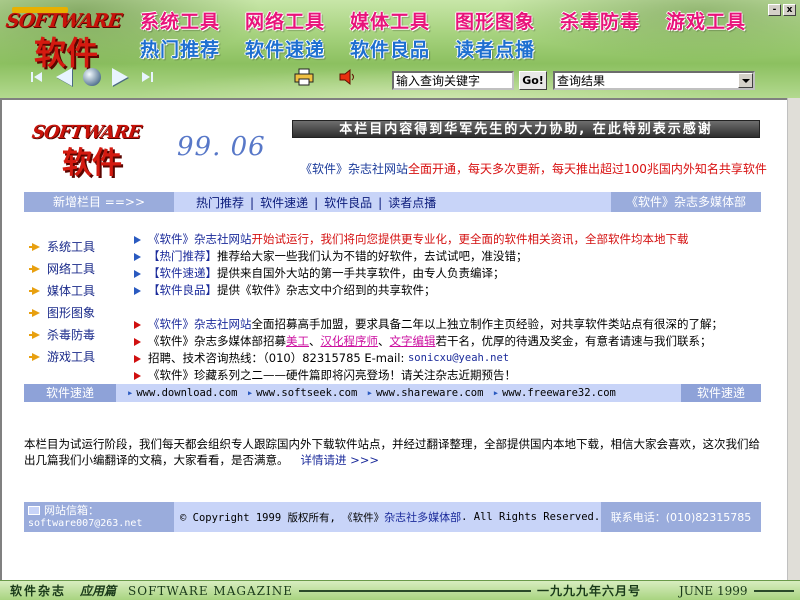  Describe the element at coordinates (348, 203) in the screenshot. I see `nav-link-quality: 软件良品` at that location.